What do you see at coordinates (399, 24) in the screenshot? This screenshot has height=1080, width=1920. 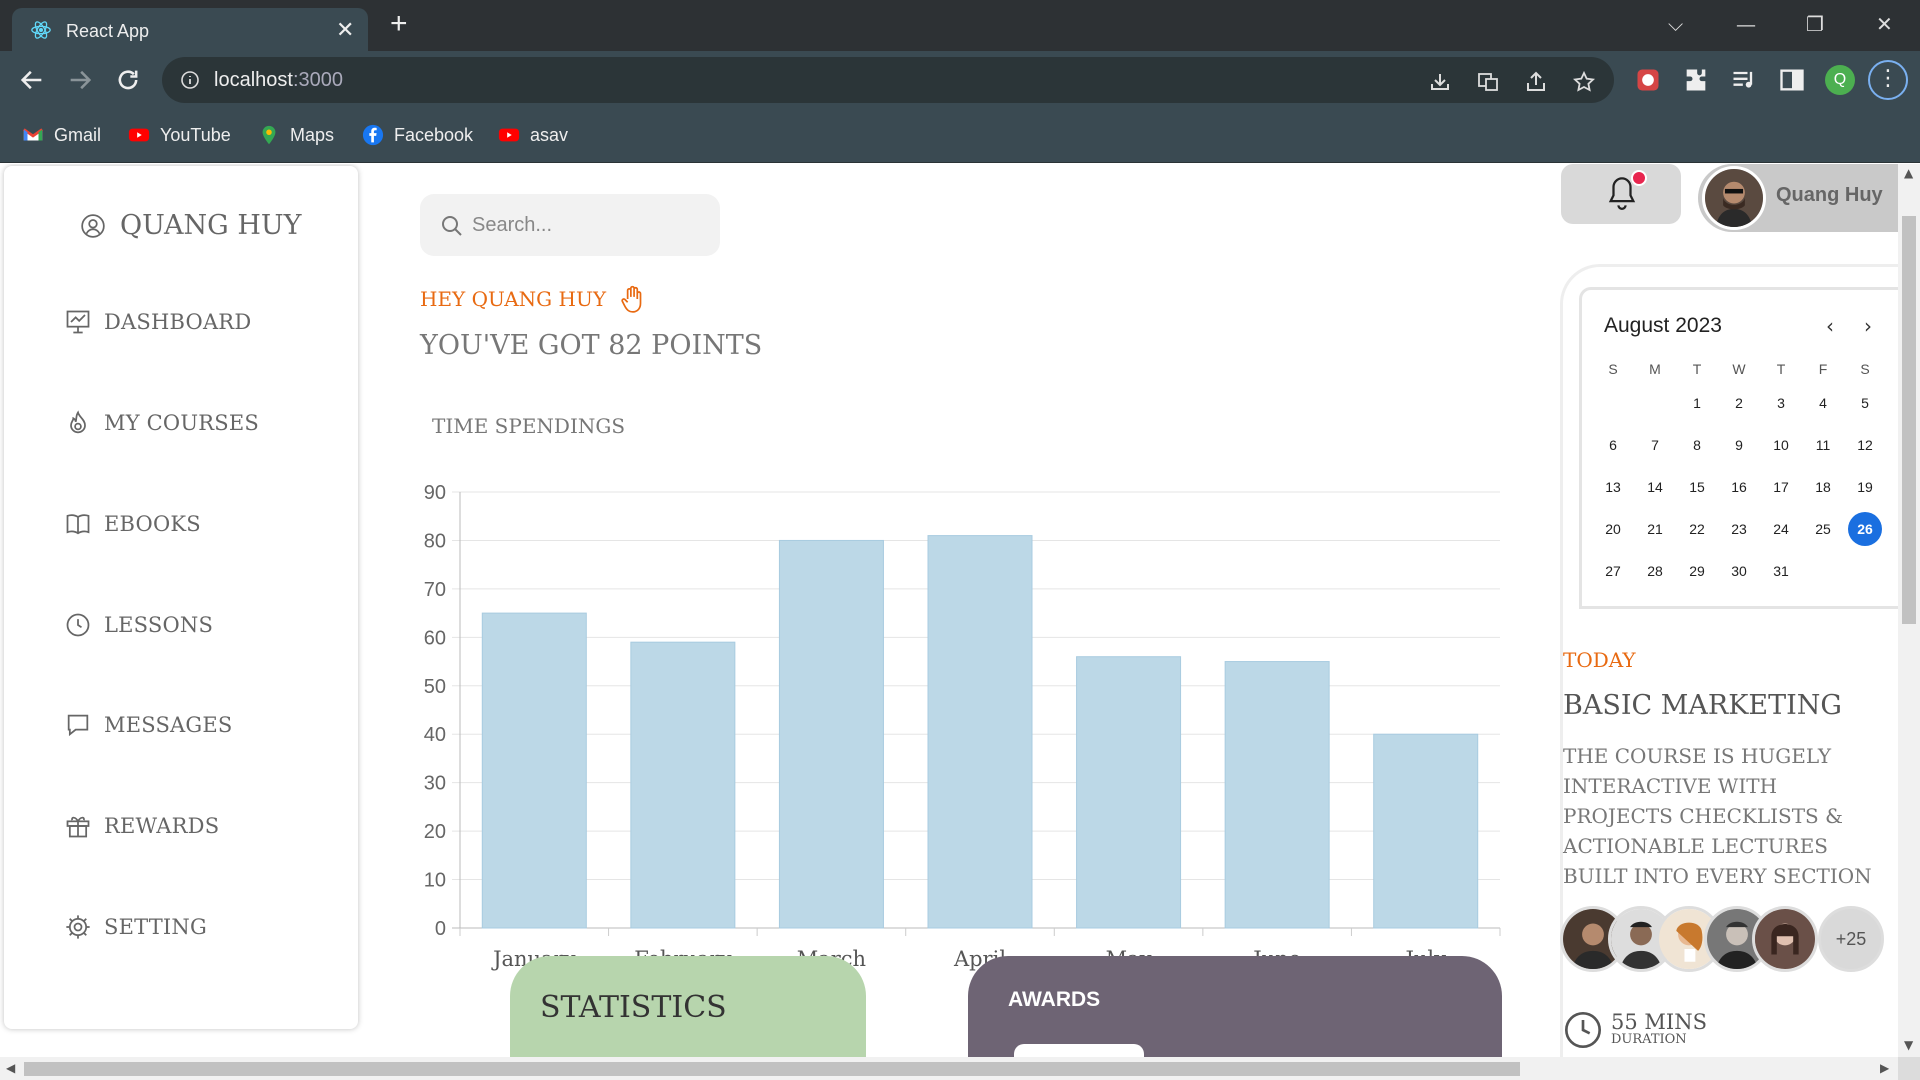 I see `new-tab-button: +` at bounding box center [399, 24].